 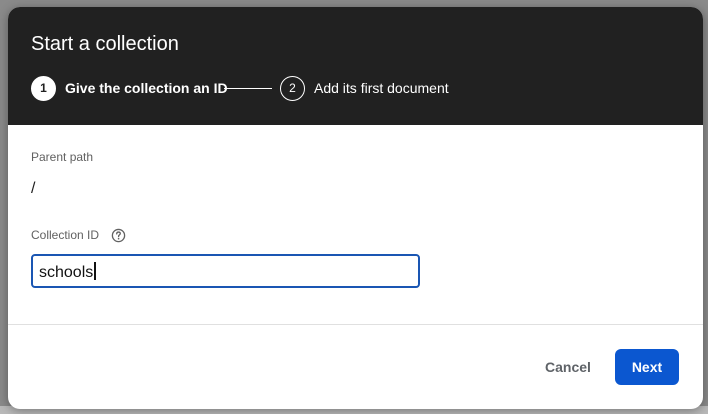 I want to click on step-1-indicator: 1, so click(x=43, y=88).